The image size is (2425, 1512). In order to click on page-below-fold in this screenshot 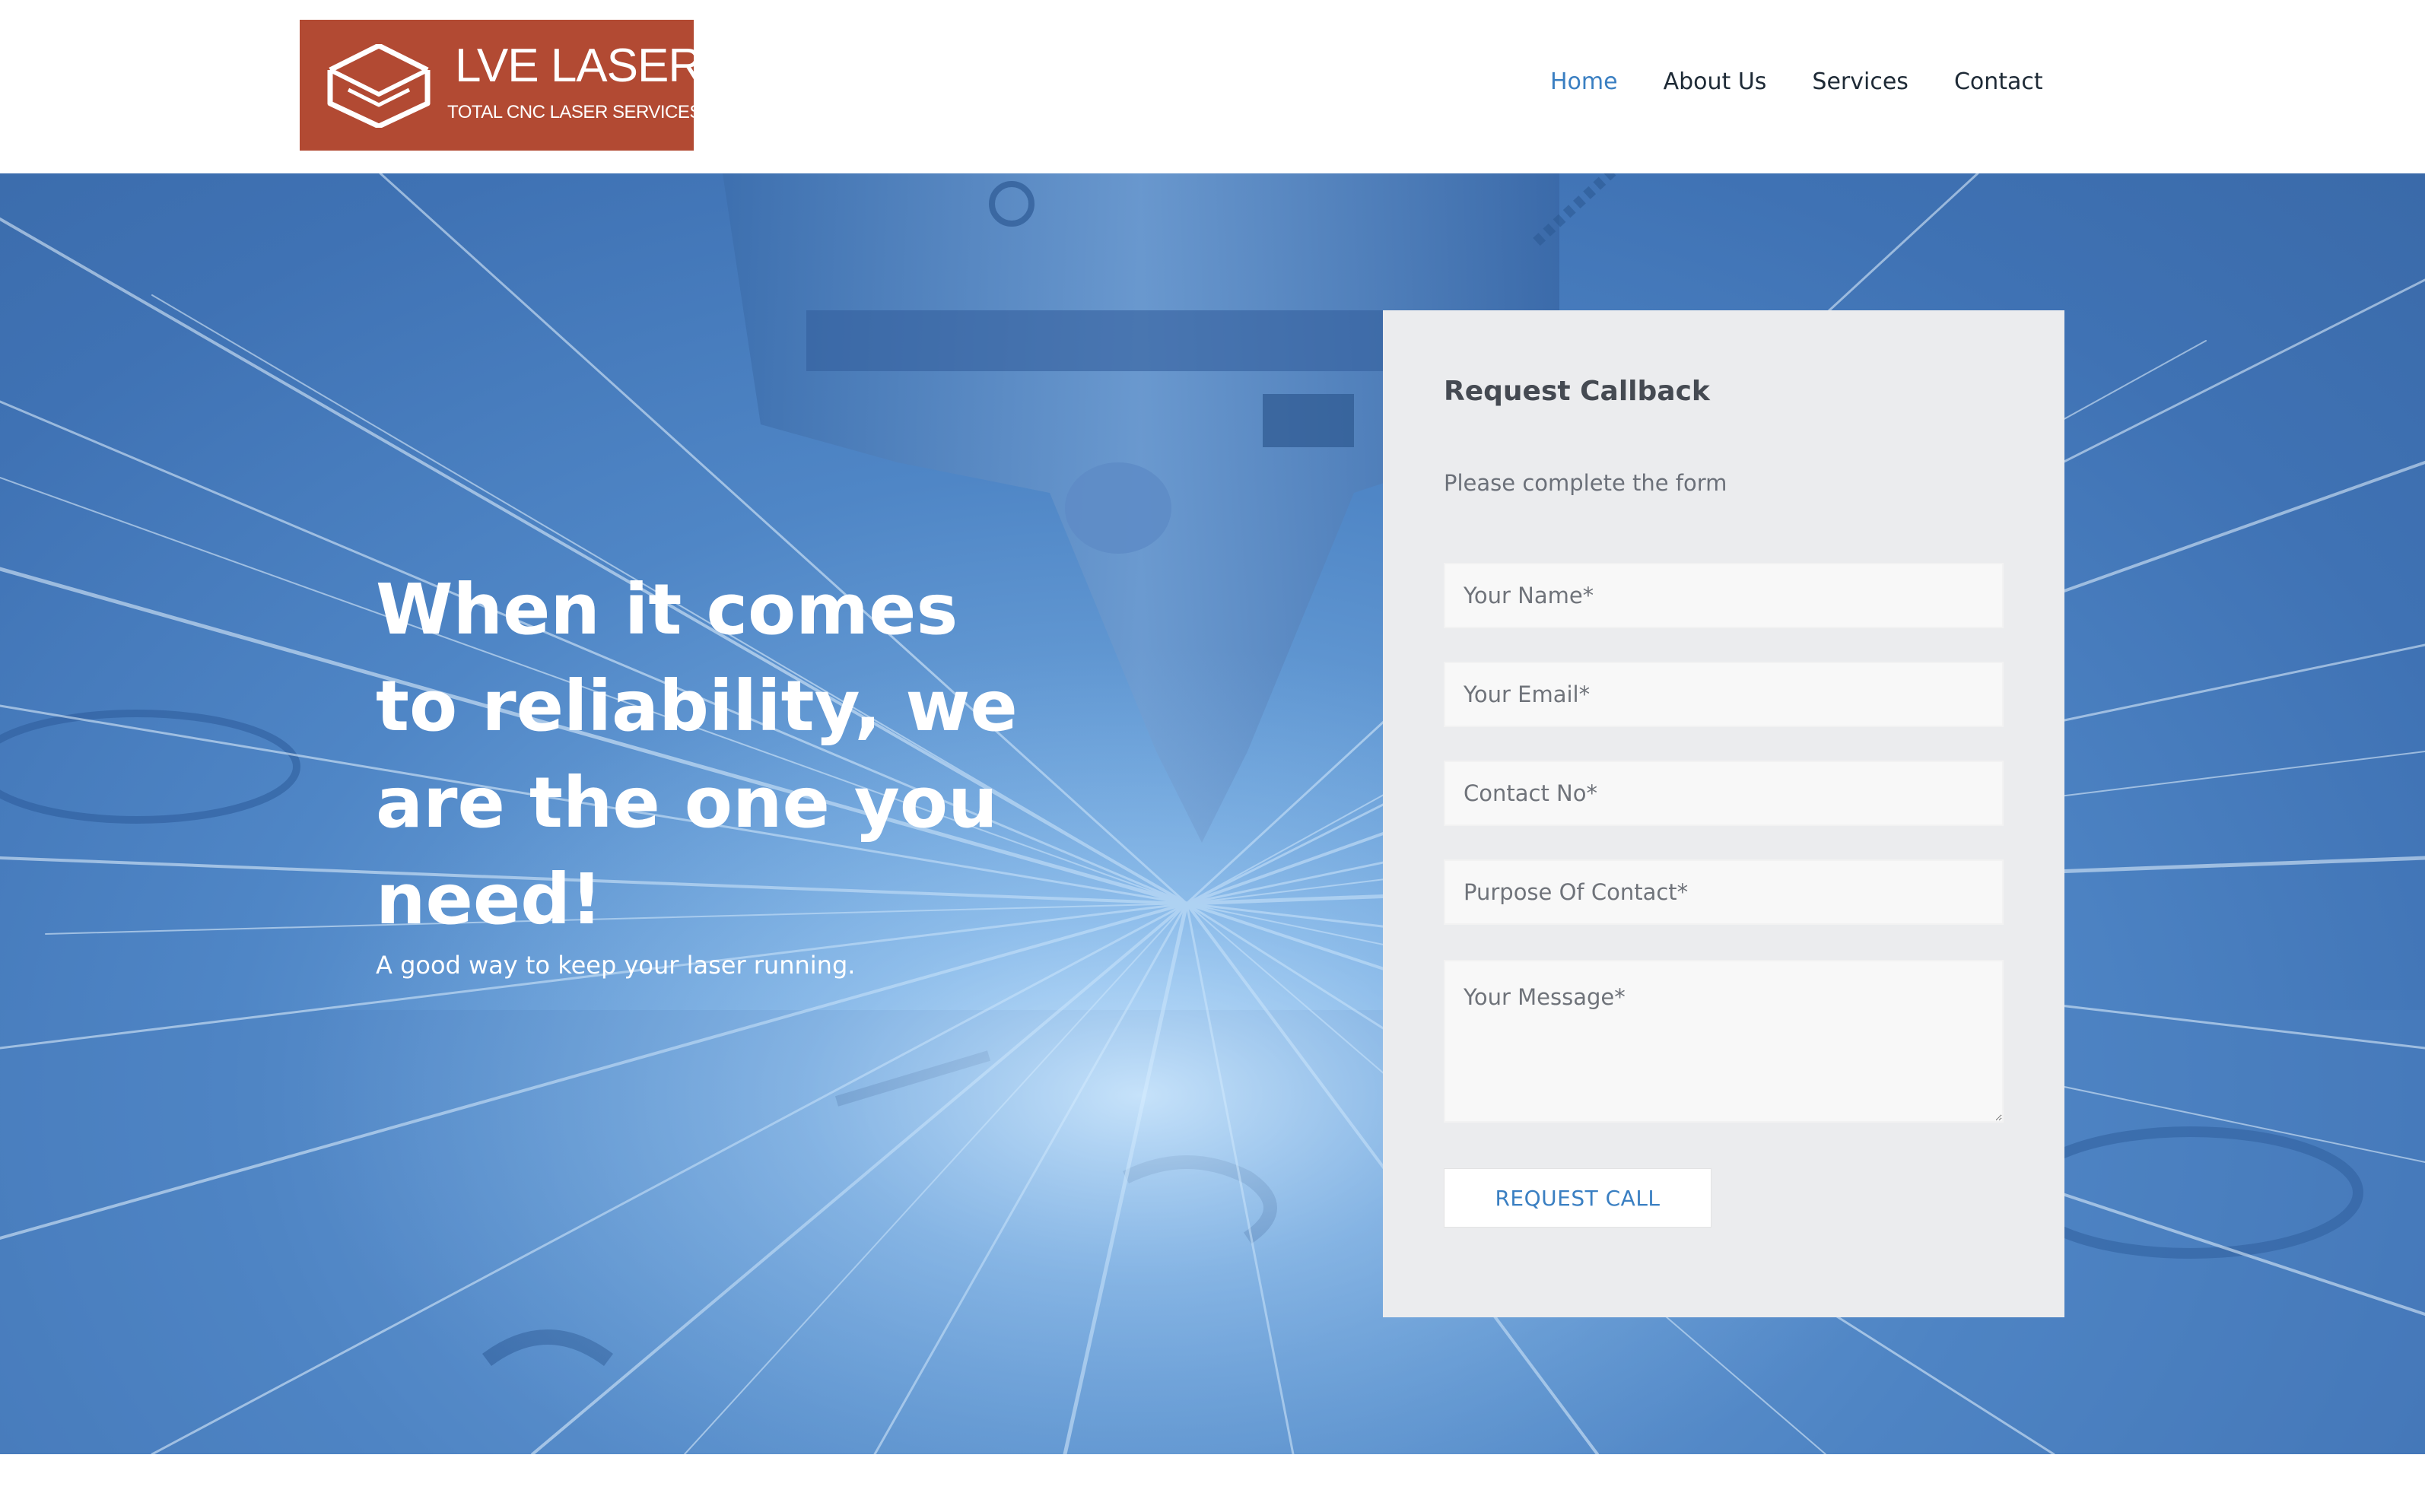, I will do `click(1212, 1483)`.